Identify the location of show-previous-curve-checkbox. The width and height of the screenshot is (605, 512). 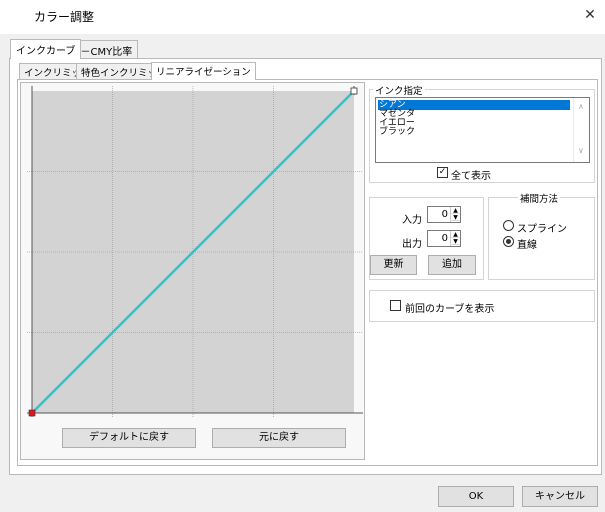
(395, 305).